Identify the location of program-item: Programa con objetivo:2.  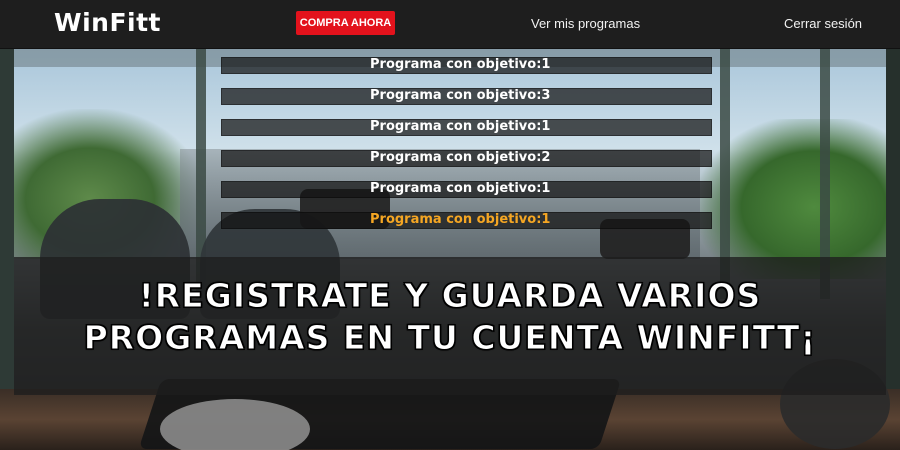
(466, 158).